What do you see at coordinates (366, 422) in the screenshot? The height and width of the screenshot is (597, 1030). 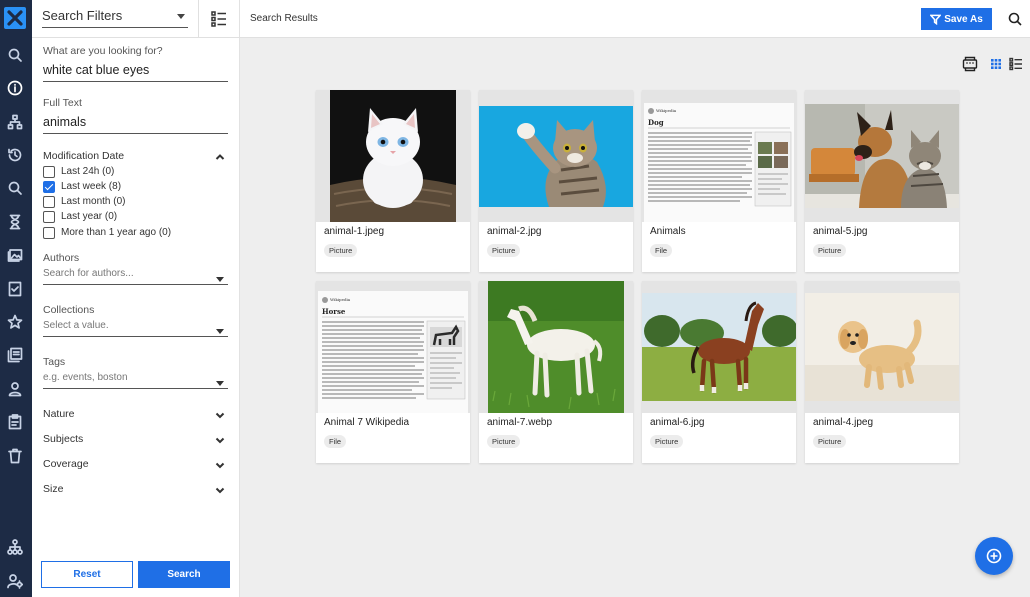 I see `result-name: Animal 7 Wikipedia` at bounding box center [366, 422].